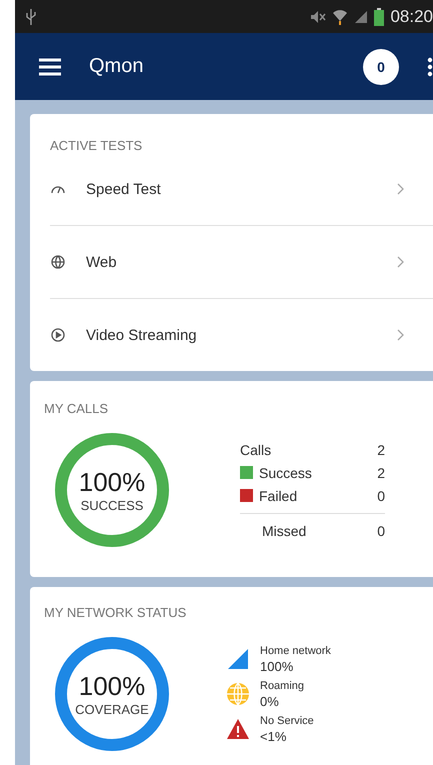  I want to click on section-heading: ACTIVE TESTS, so click(97, 145).